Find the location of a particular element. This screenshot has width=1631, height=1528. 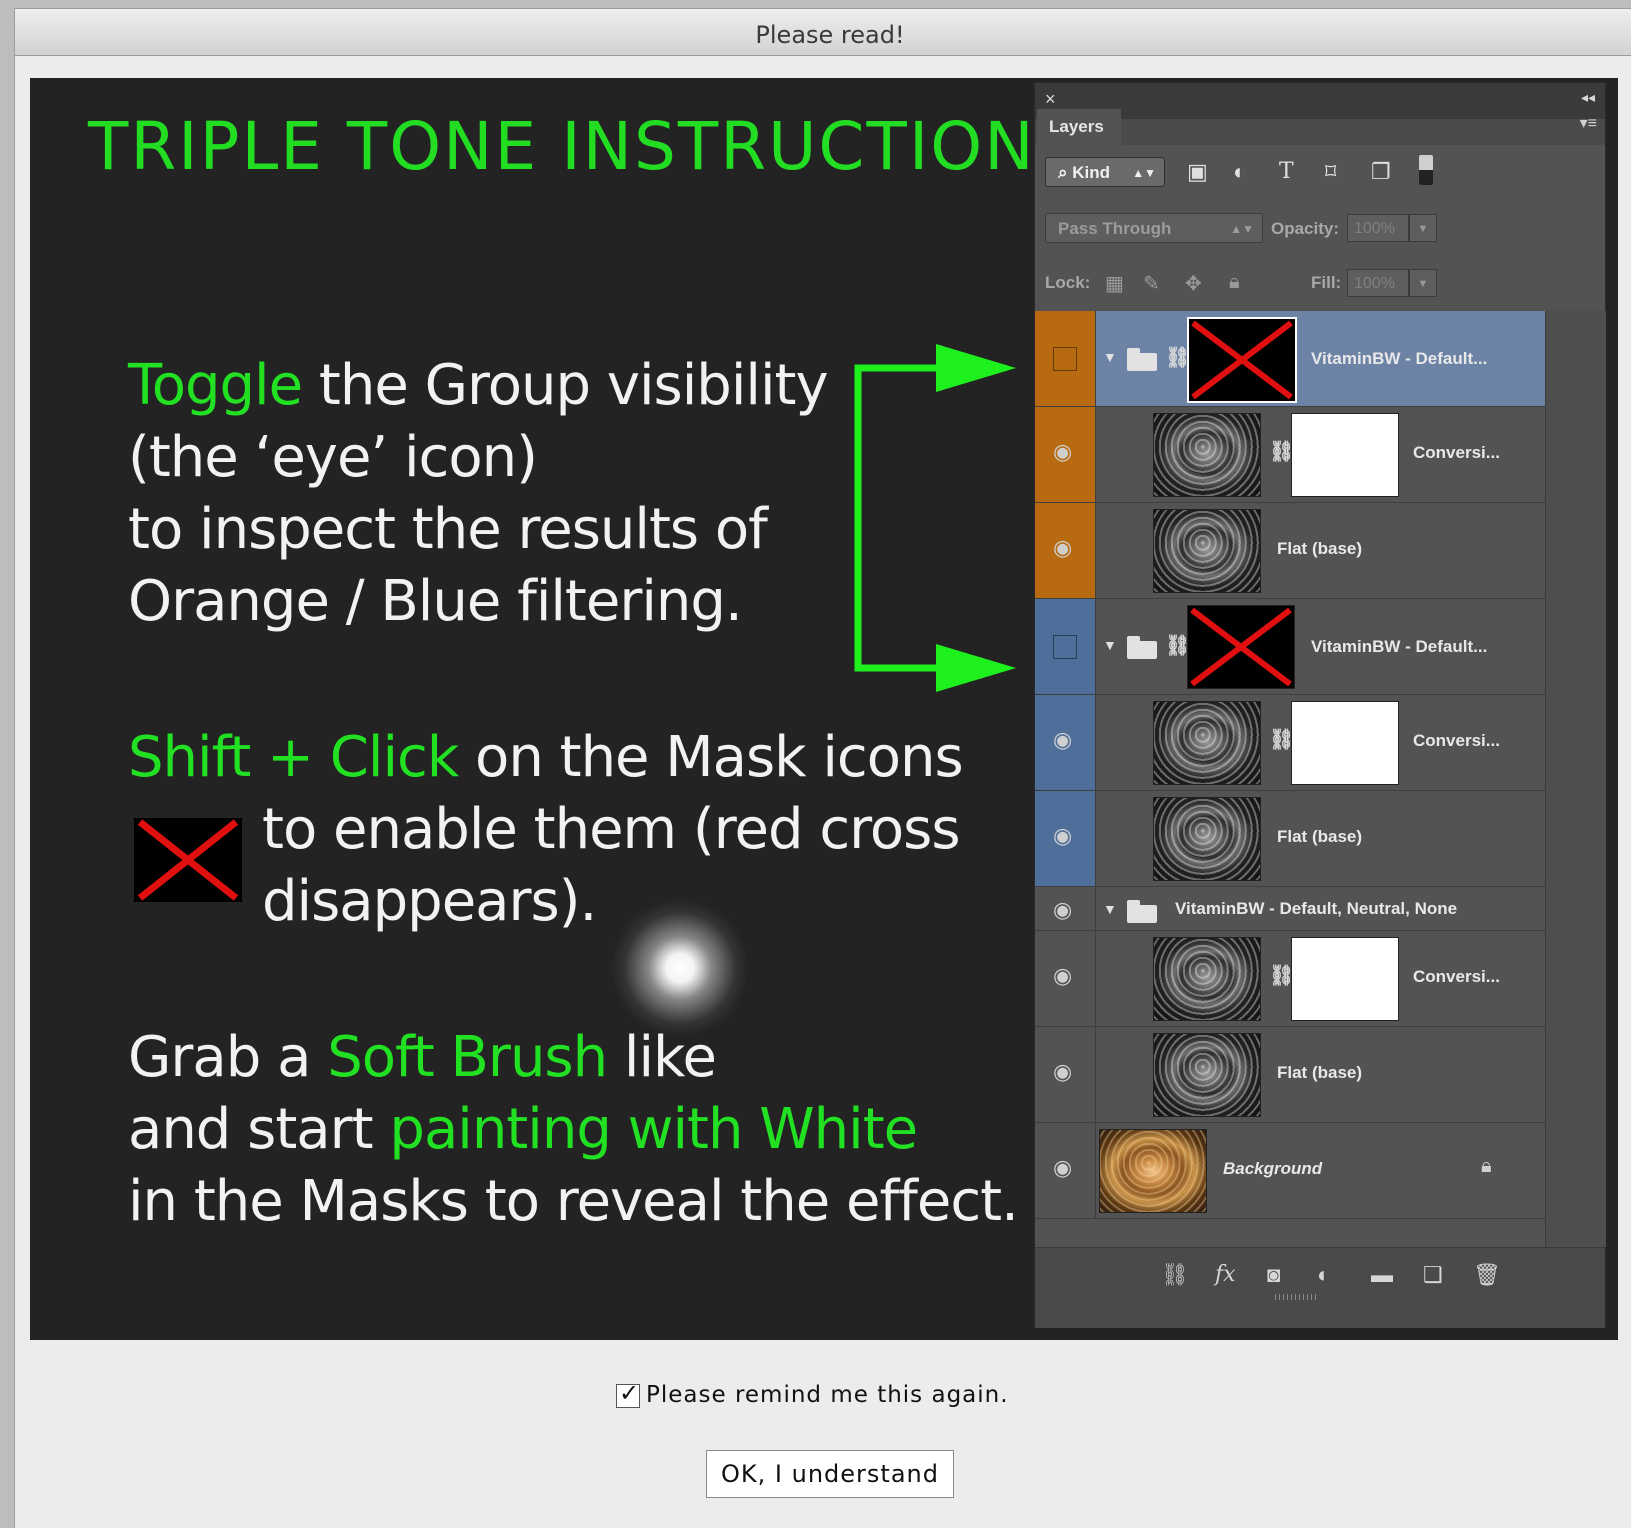

block1-line4: Orange / Blue filtering. is located at coordinates (435, 601).